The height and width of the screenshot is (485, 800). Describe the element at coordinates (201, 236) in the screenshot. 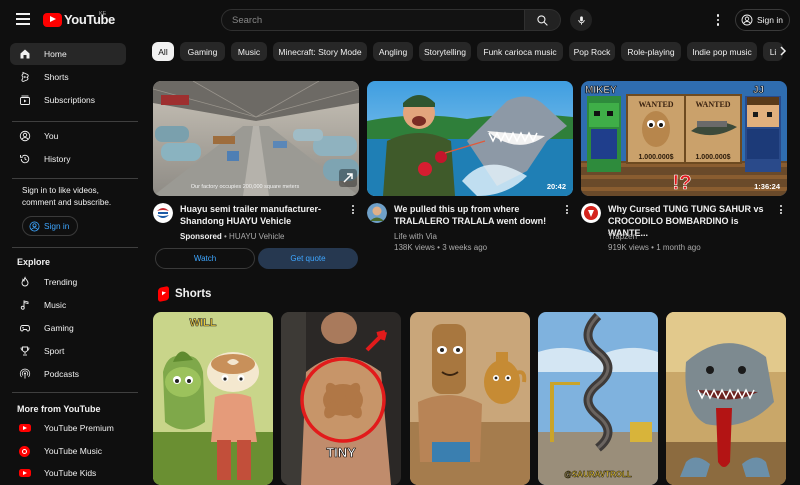

I see `sponsored-badge: Sponsored` at that location.